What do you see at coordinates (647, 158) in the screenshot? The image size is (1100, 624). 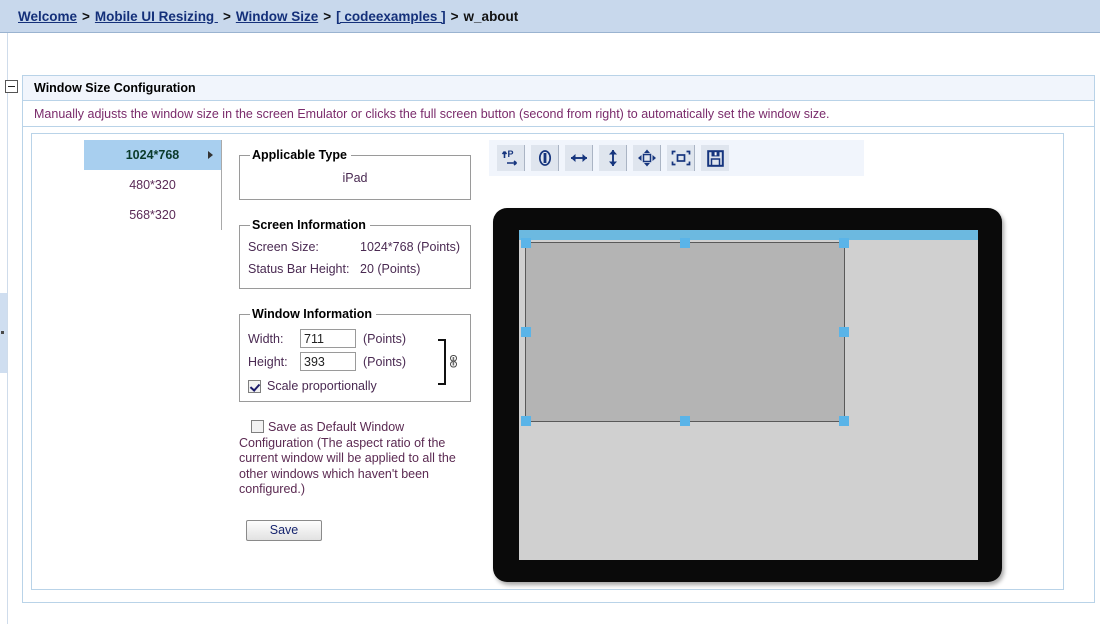 I see `fit-to-window-icon` at bounding box center [647, 158].